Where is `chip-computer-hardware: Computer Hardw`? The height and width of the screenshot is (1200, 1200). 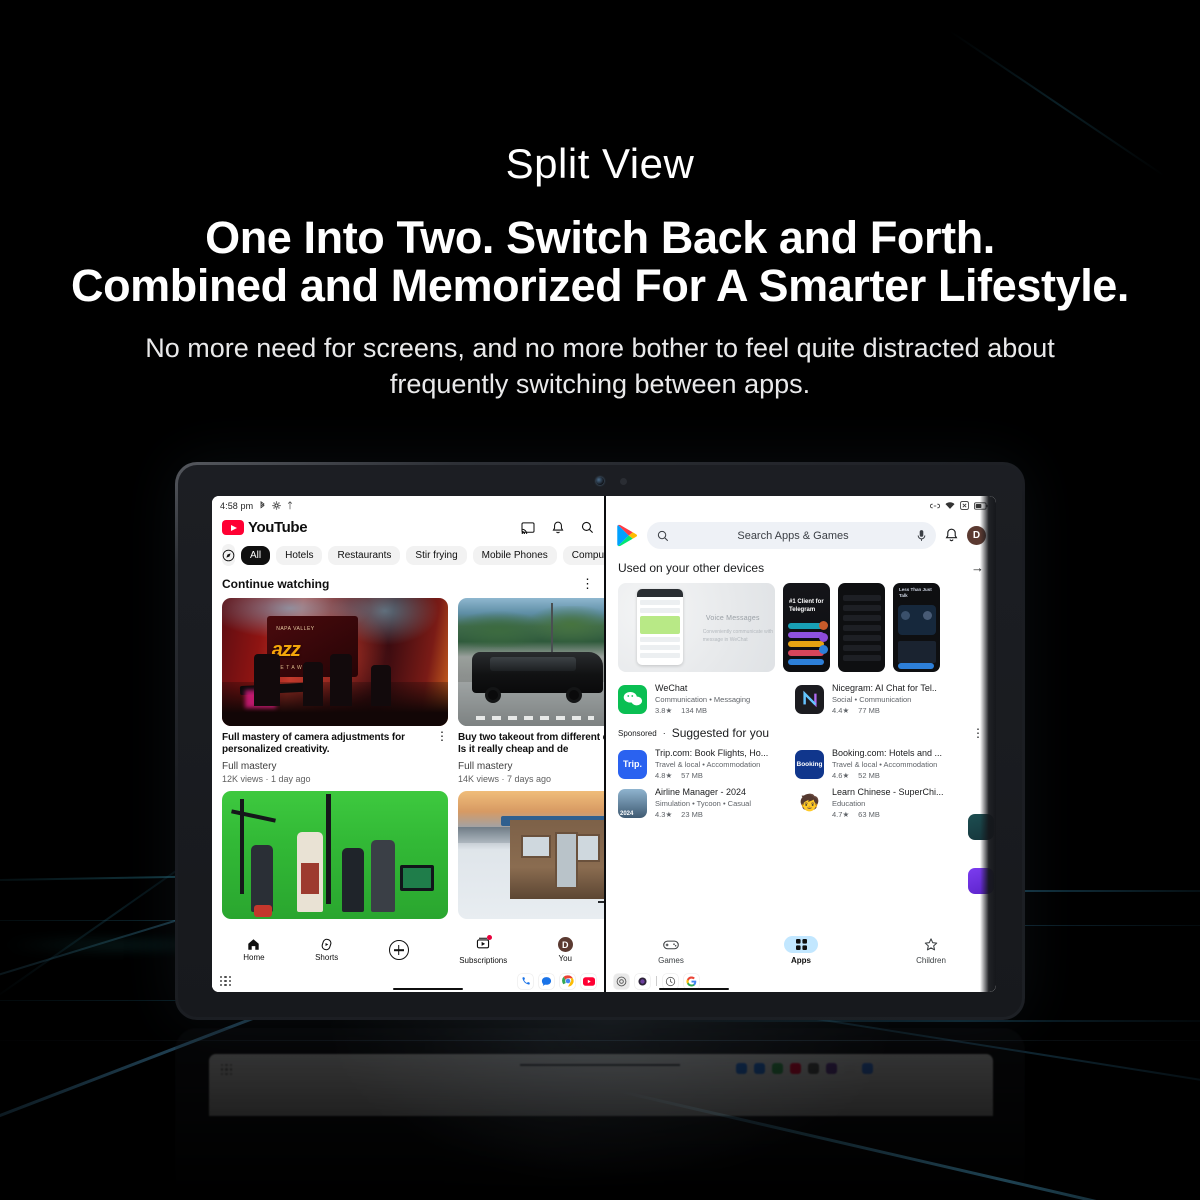
chip-computer-hardware: Computer Hardw is located at coordinates (583, 555).